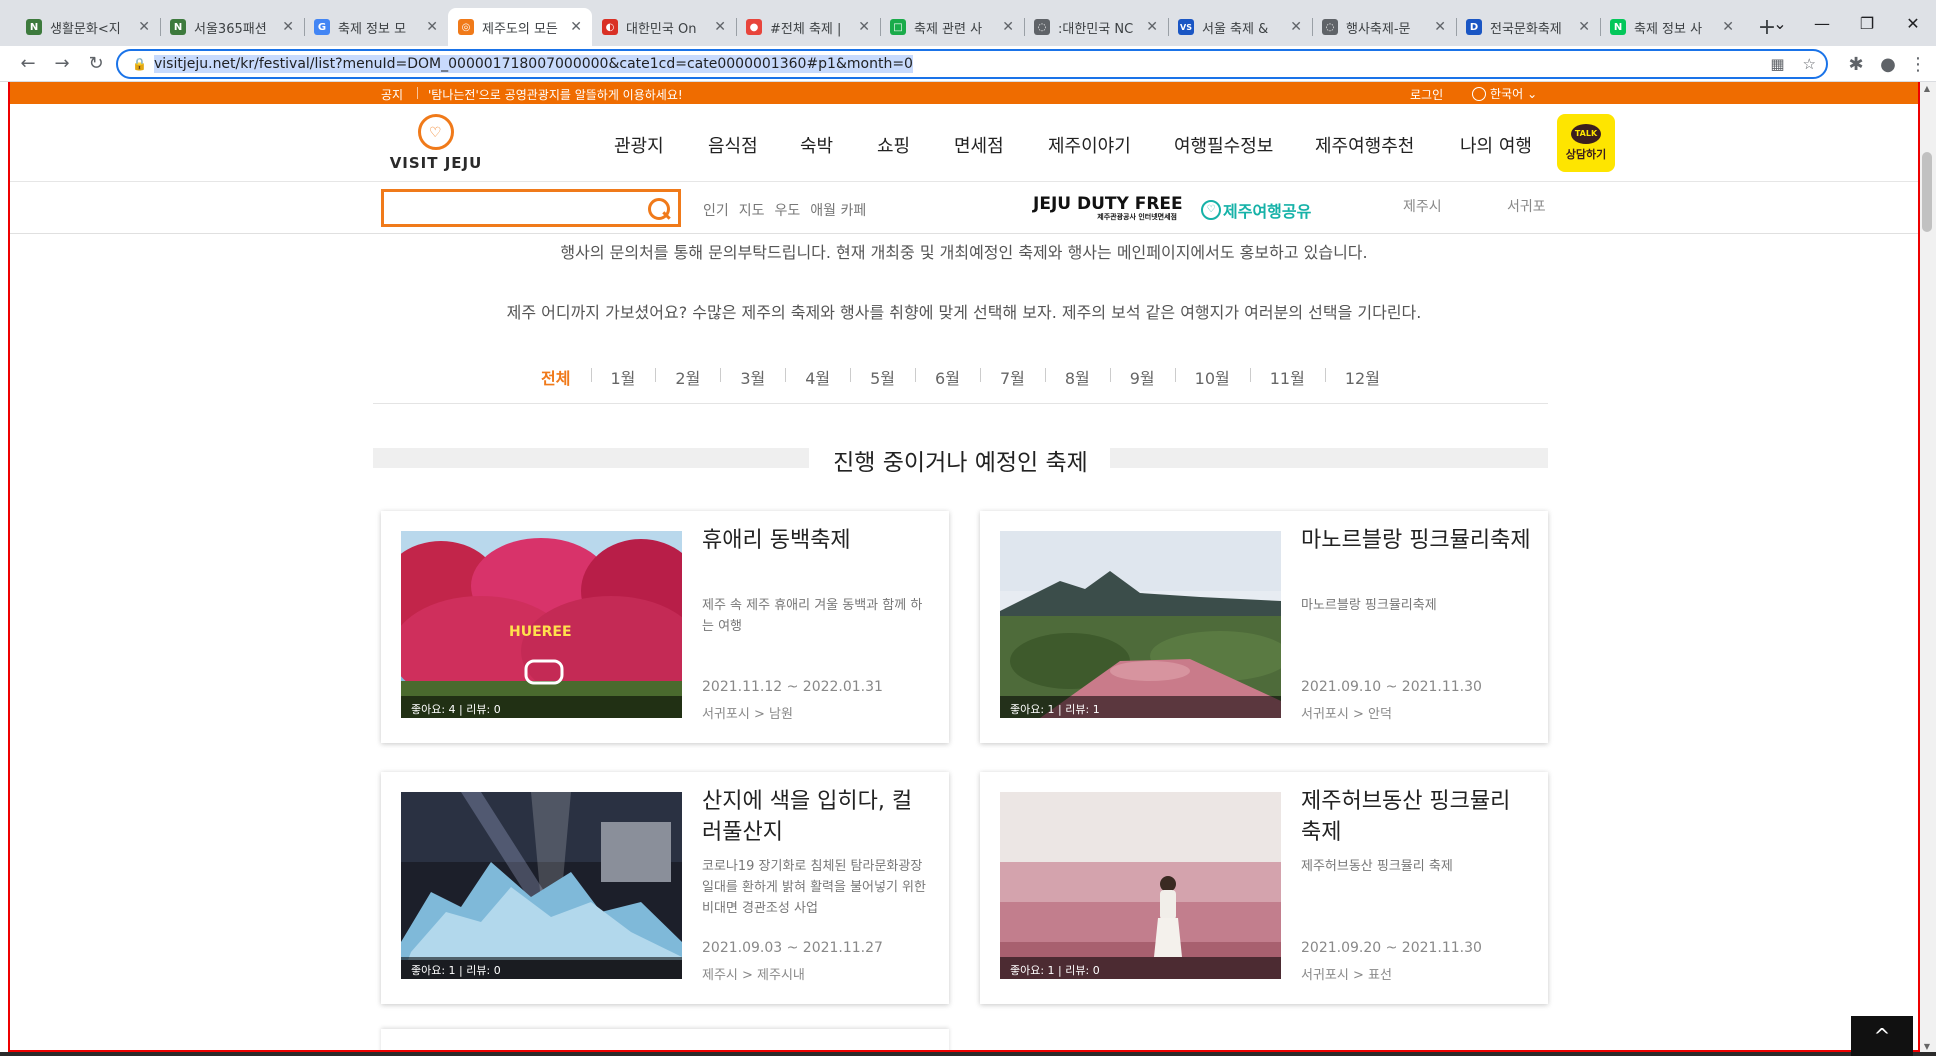 This screenshot has width=1936, height=1056. What do you see at coordinates (610, 27) in the screenshot?
I see `tab-favicon: ◐` at bounding box center [610, 27].